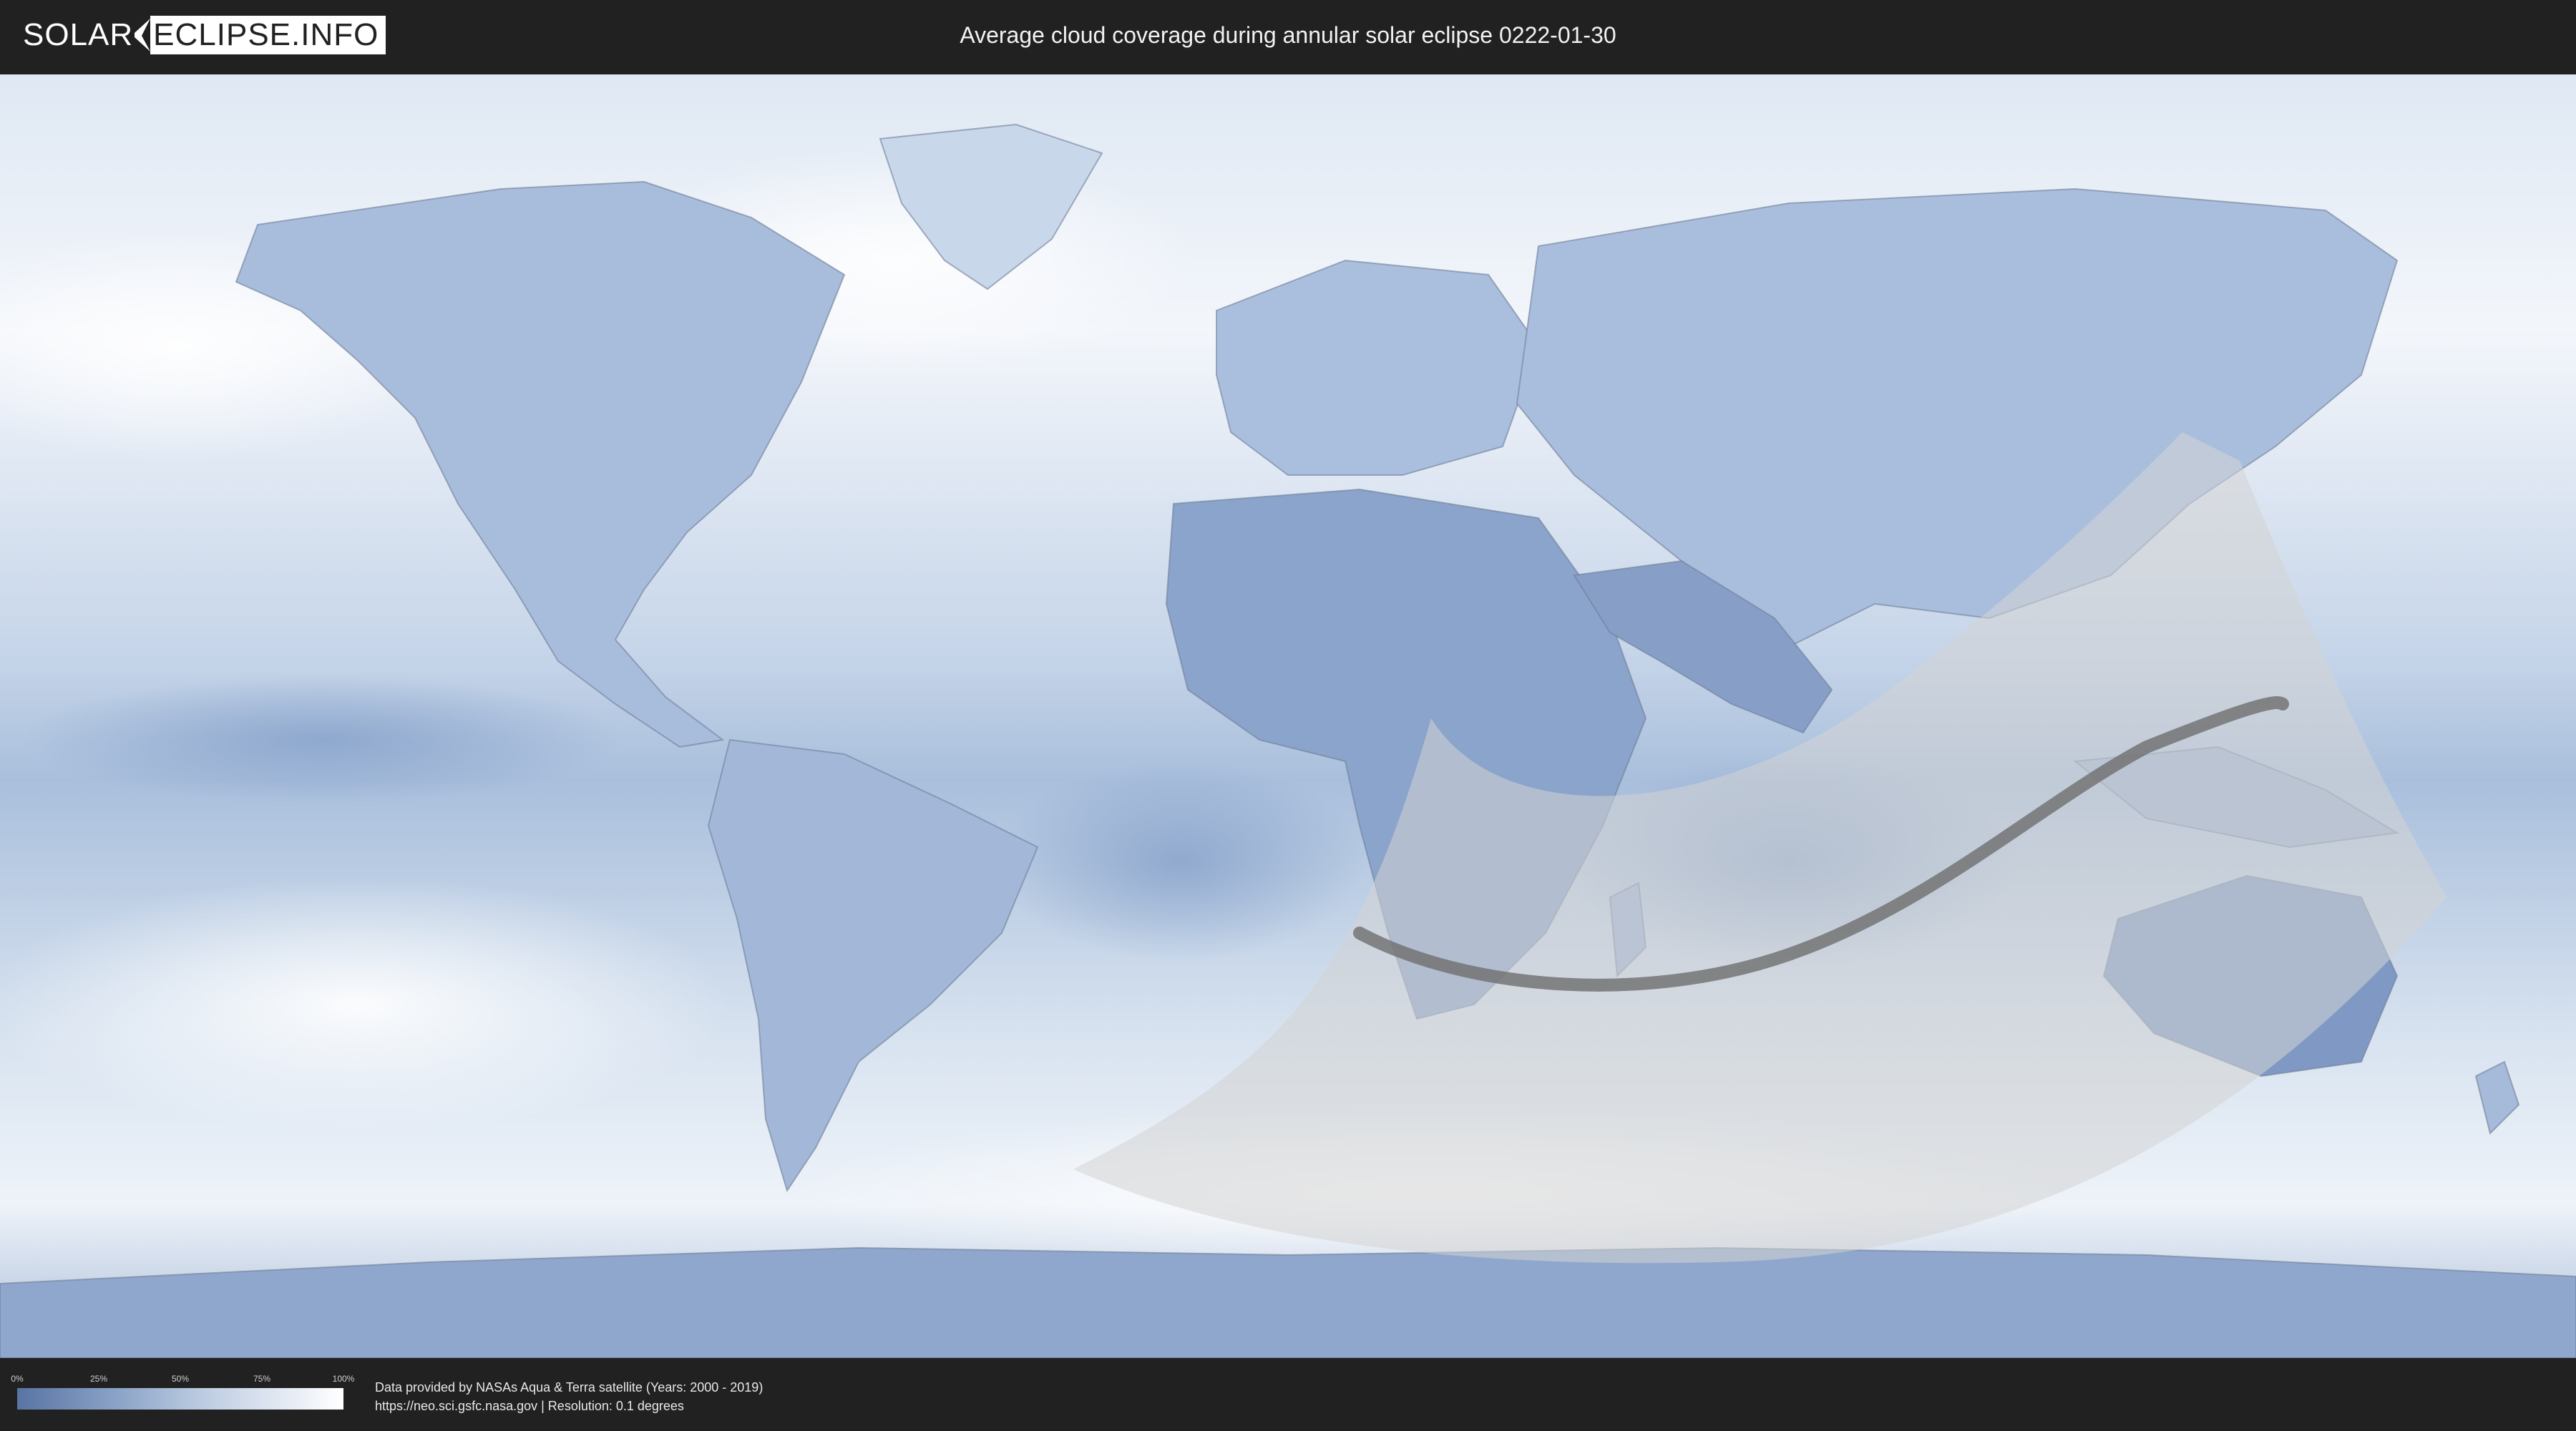  I want to click on legend-color-bar, so click(180, 1399).